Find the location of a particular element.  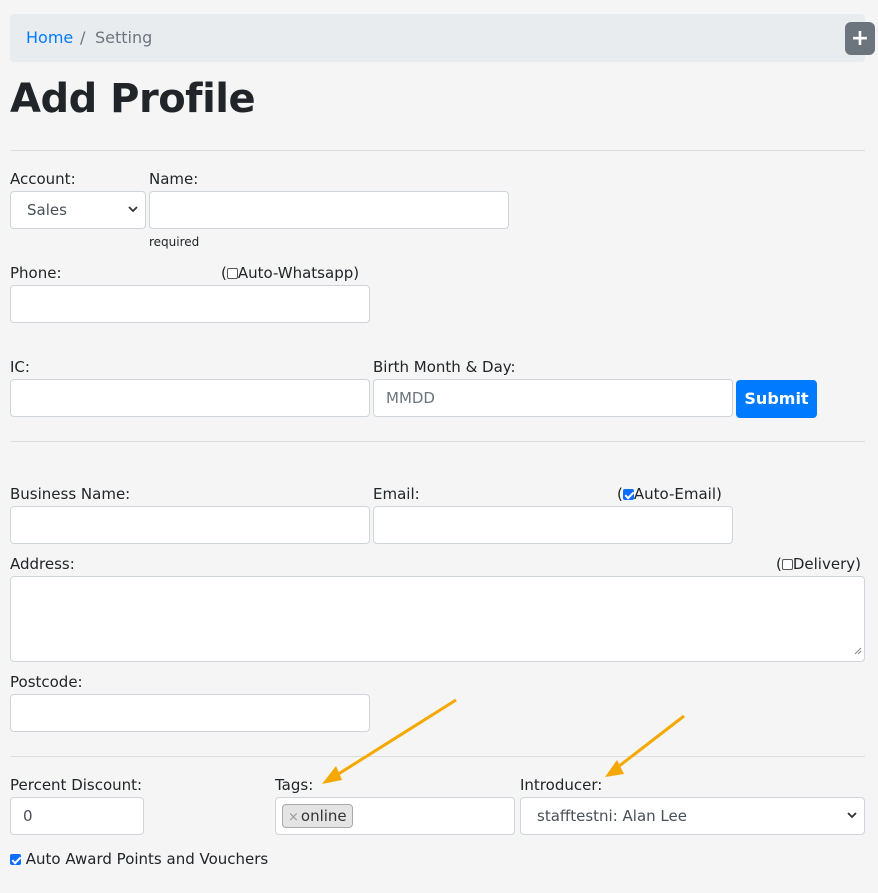

auto-email-option: ( Auto-Email) is located at coordinates (669, 494).